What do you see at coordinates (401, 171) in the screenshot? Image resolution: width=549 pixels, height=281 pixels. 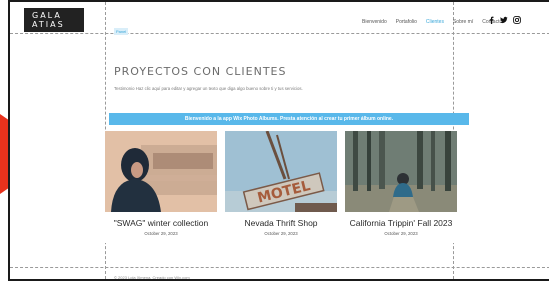 I see `album-image-california` at bounding box center [401, 171].